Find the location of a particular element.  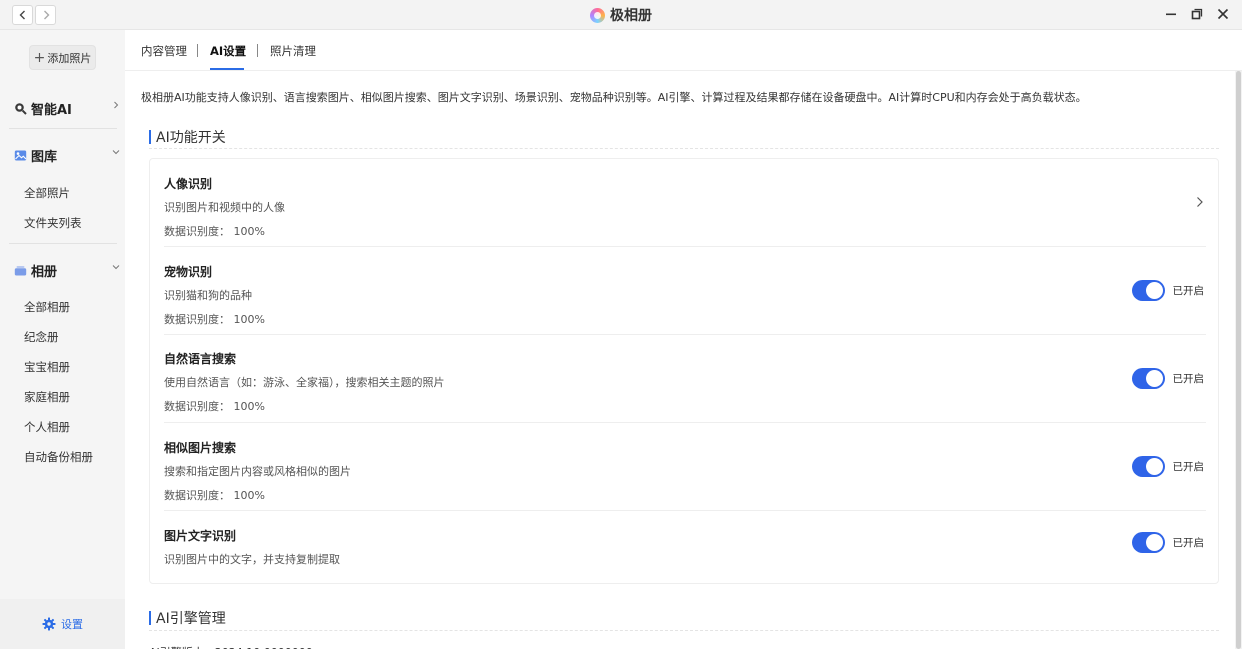

gallery-icon is located at coordinates (20, 155).